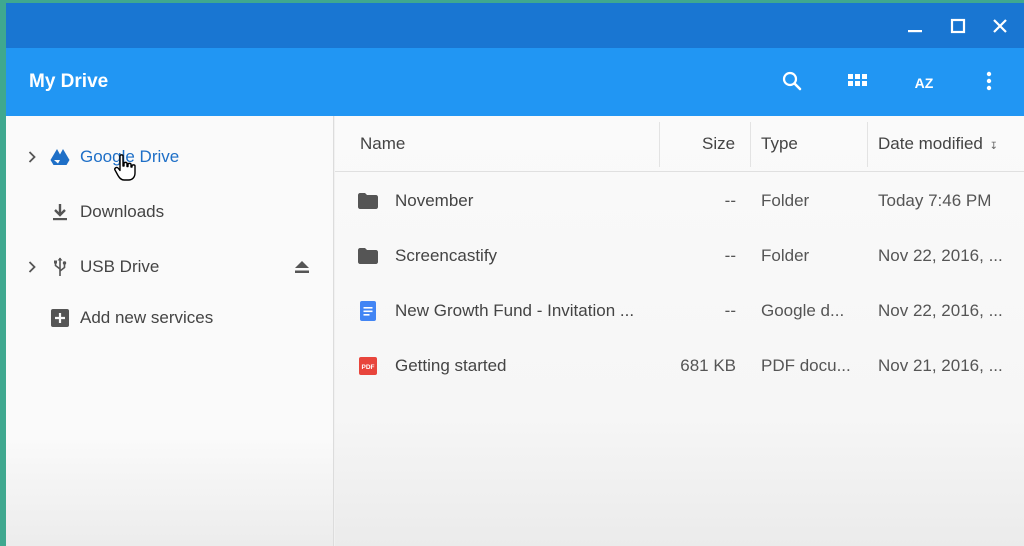  Describe the element at coordinates (60, 157) in the screenshot. I see `google-drive-icon` at that location.